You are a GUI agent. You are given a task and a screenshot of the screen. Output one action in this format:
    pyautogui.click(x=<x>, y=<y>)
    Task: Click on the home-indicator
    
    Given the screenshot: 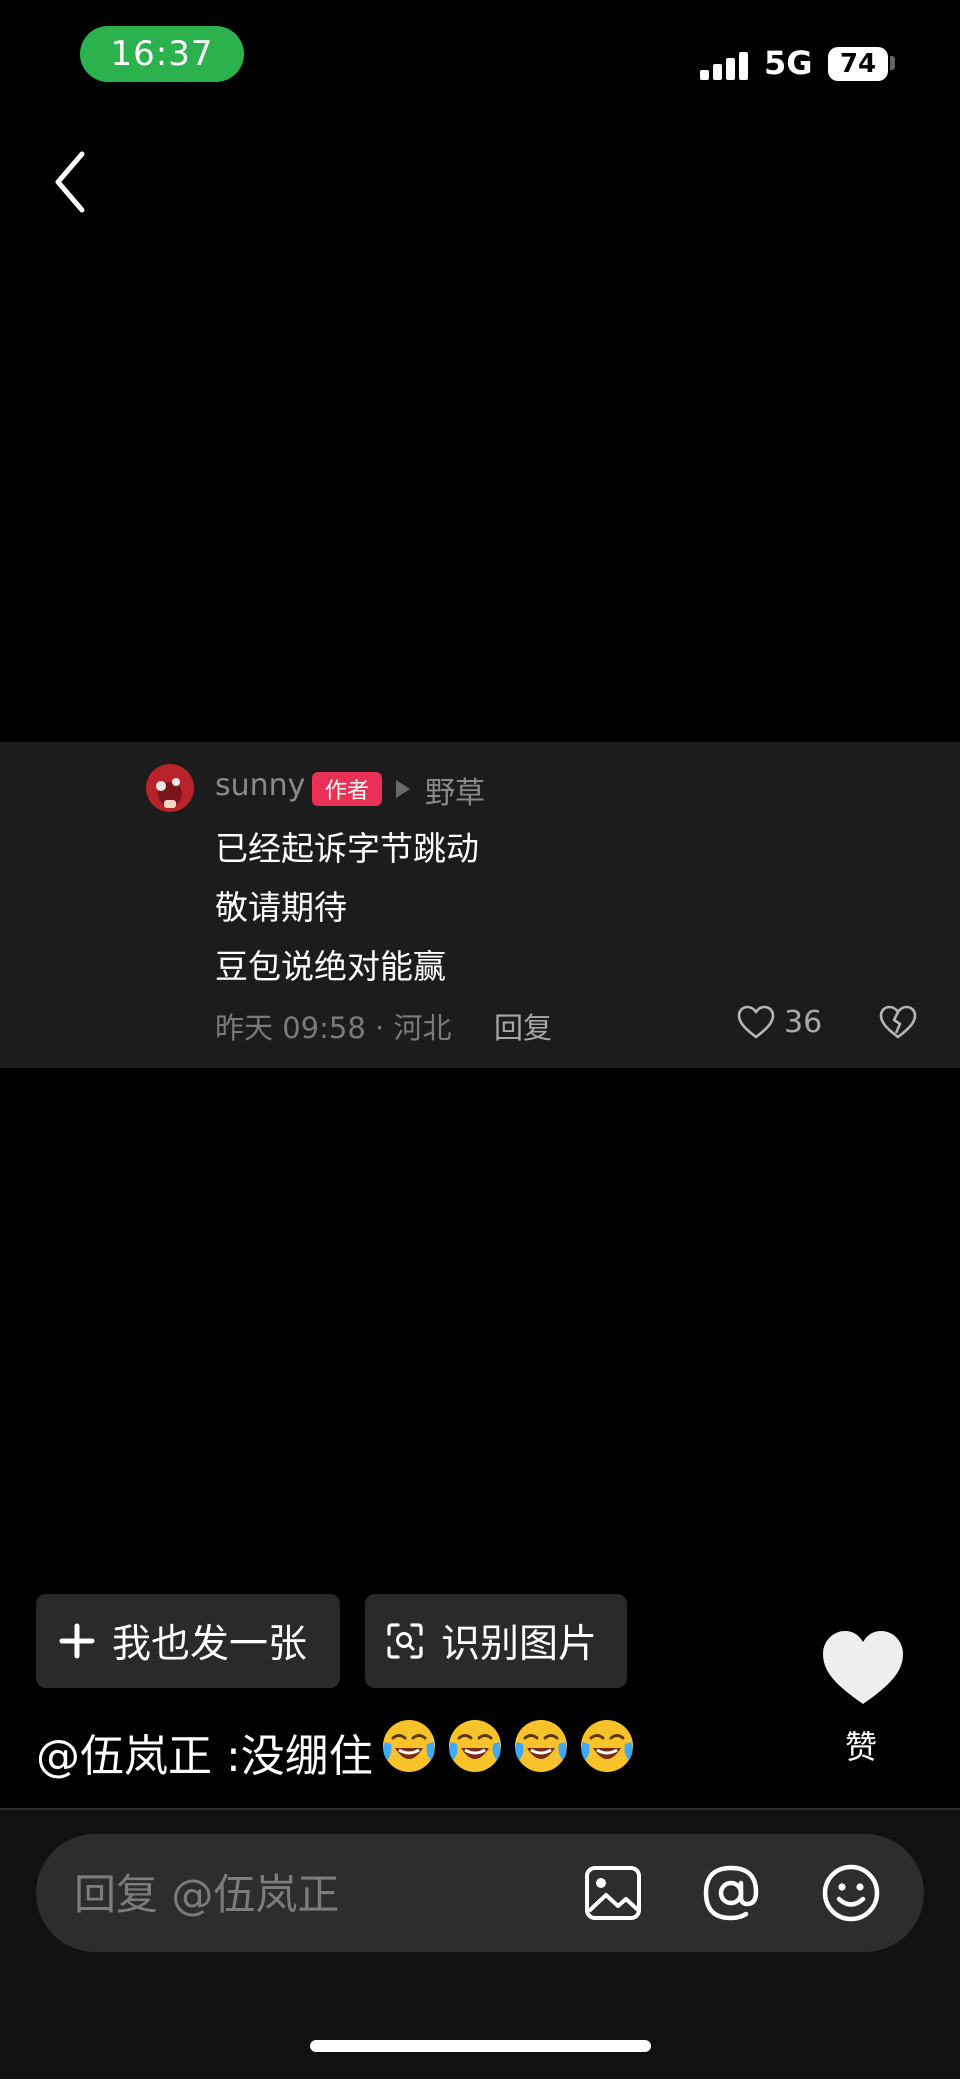 What is the action you would take?
    pyautogui.click(x=480, y=2046)
    